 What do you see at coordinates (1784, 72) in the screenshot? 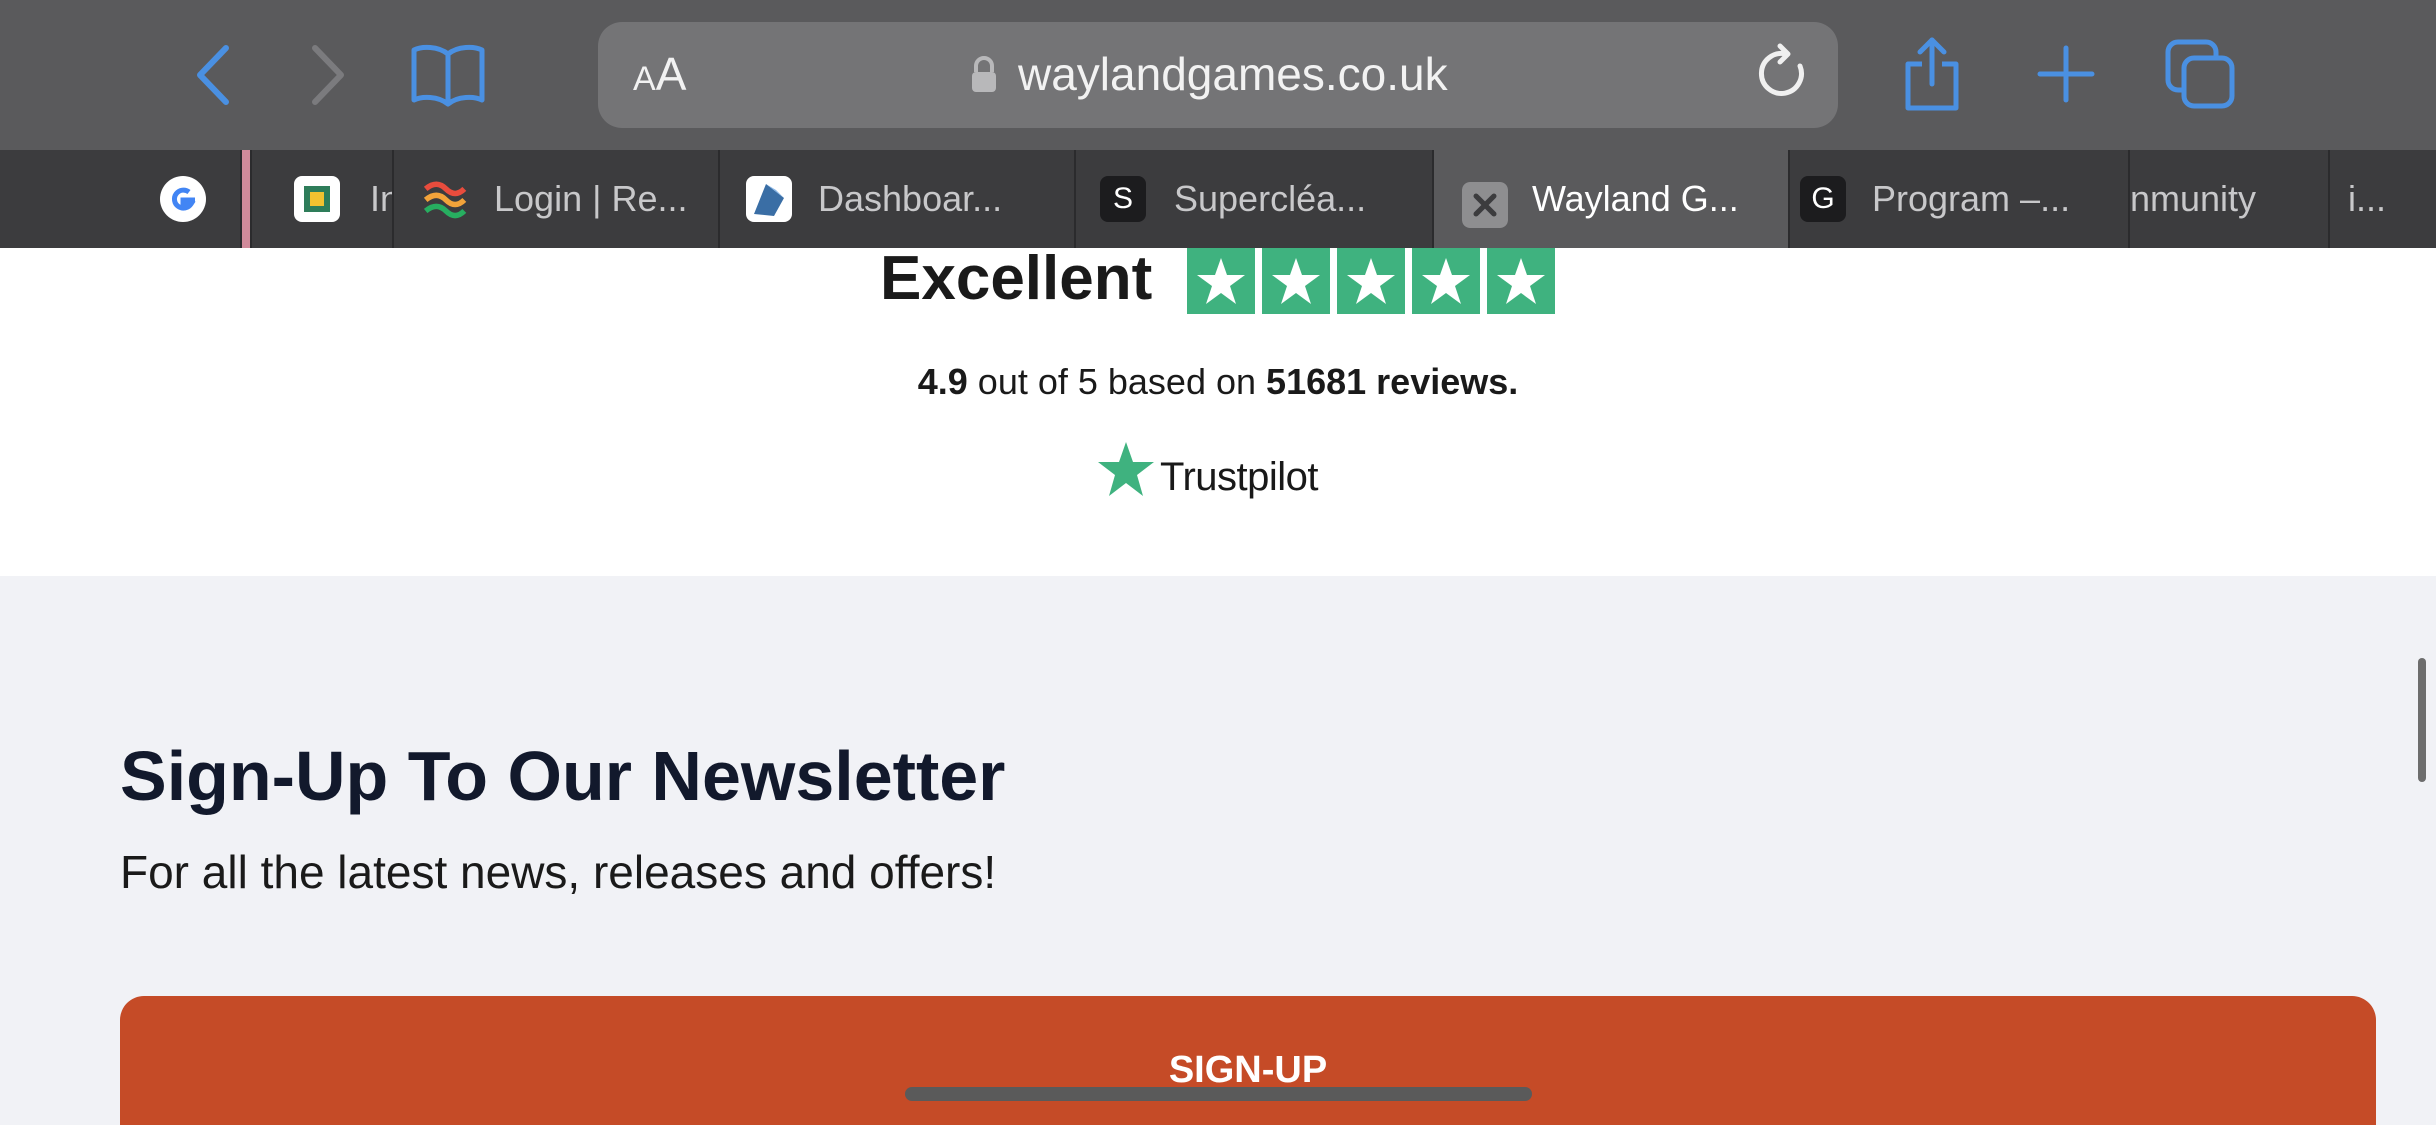
I see `reload-icon` at bounding box center [1784, 72].